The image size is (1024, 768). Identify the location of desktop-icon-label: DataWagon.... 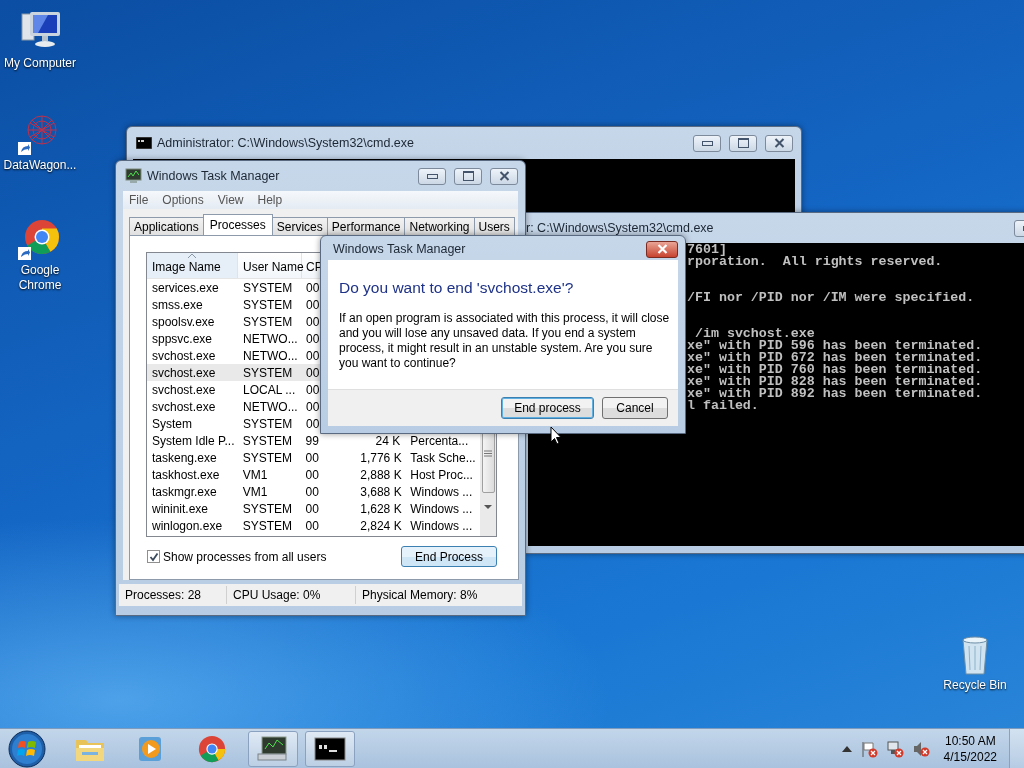
(40, 165).